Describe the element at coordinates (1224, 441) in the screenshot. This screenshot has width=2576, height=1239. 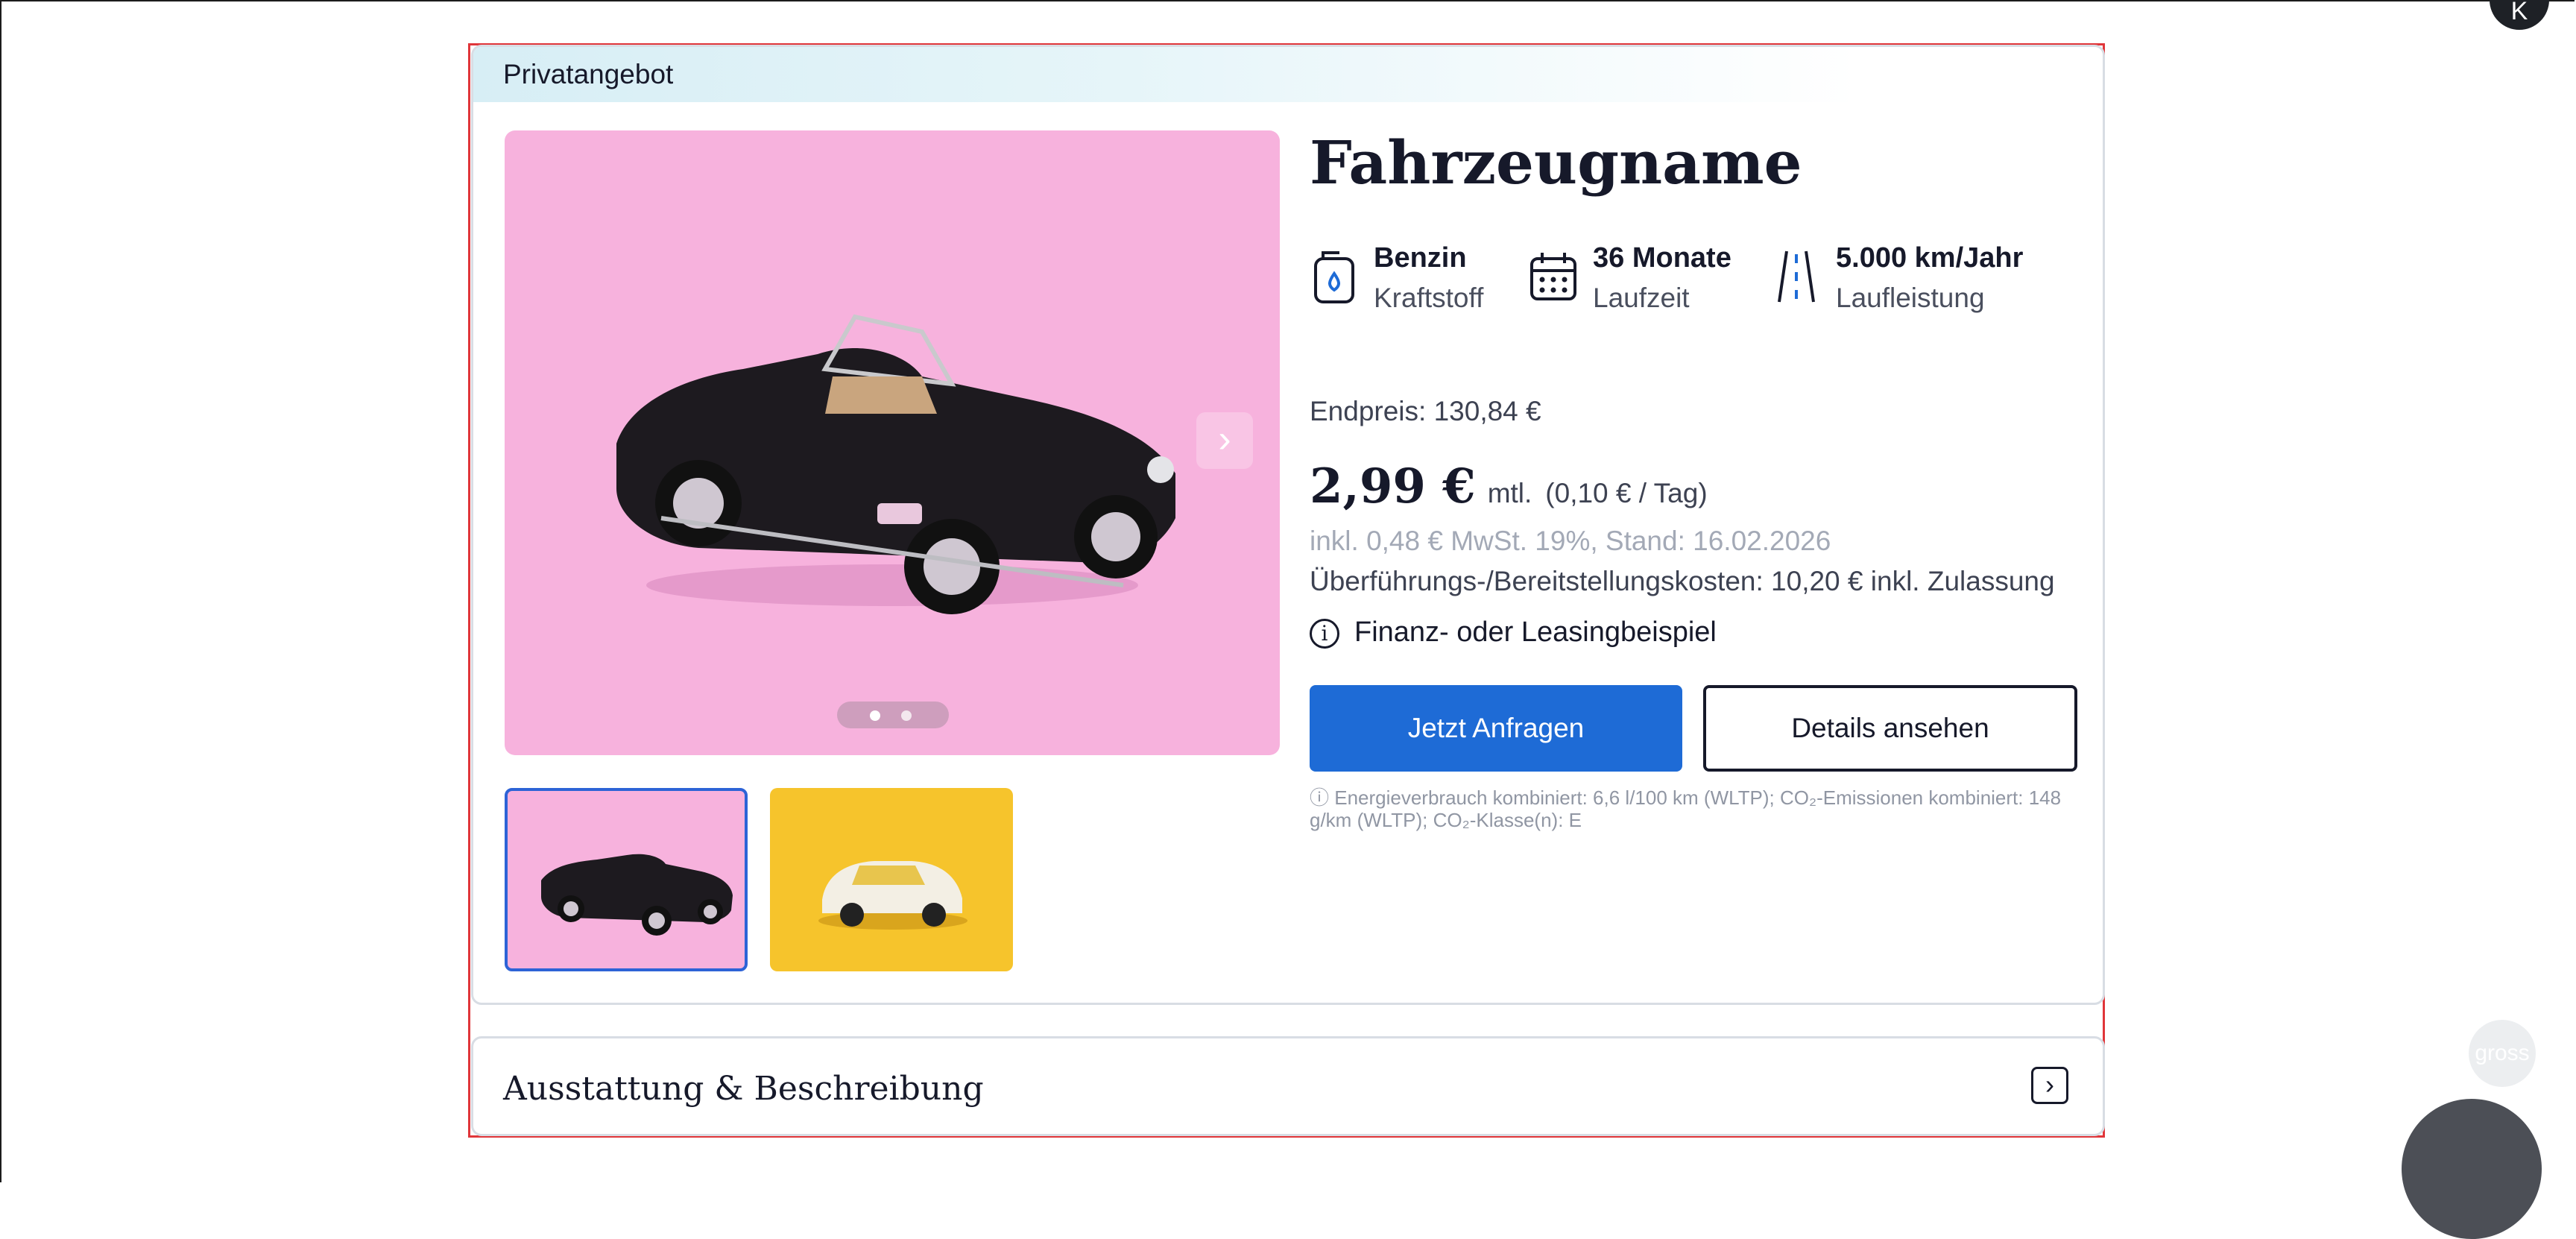
I see `next-image-button: ›` at that location.